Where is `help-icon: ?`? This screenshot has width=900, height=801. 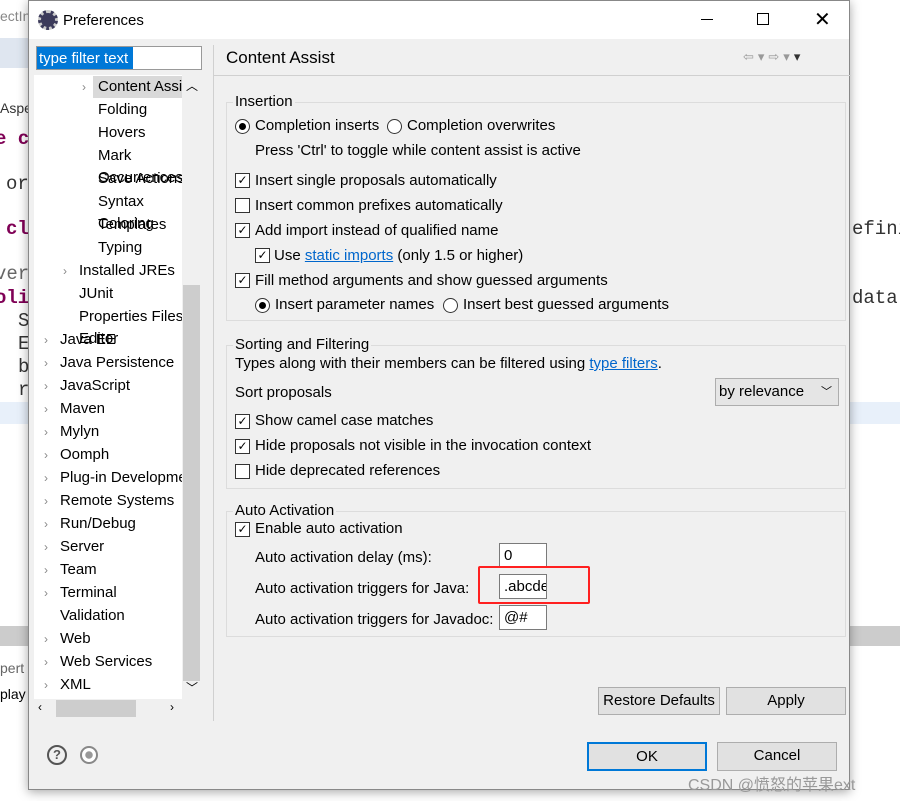
help-icon: ? is located at coordinates (57, 755).